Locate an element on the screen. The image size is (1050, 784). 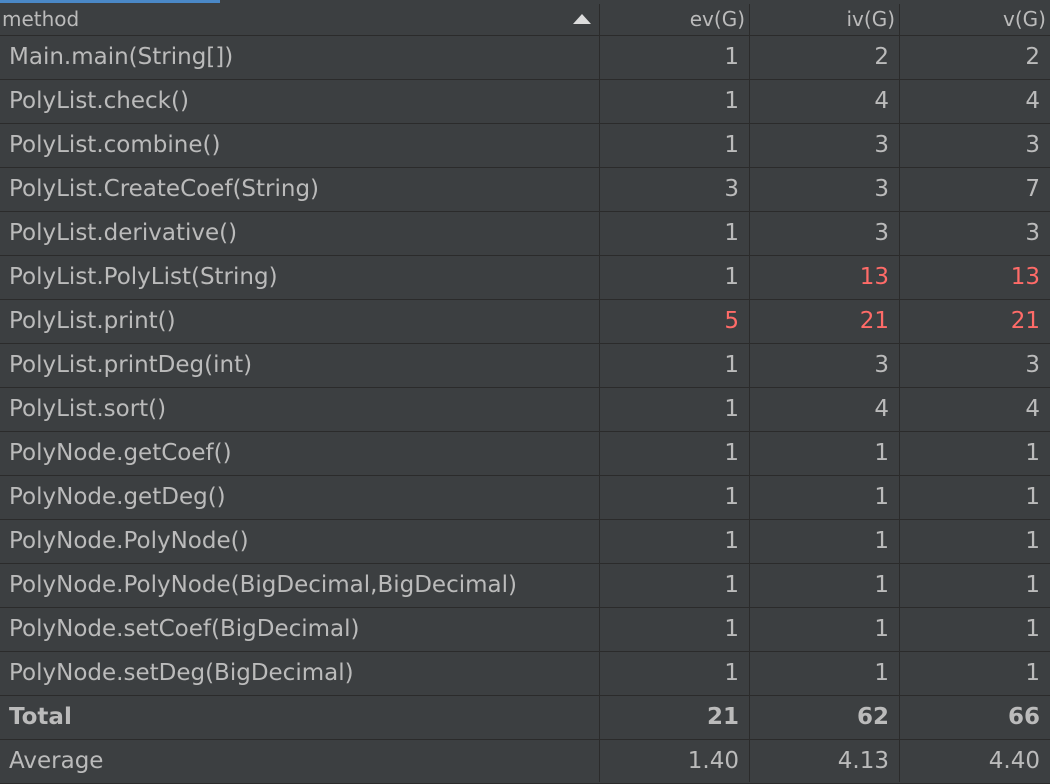
ev-cell: 21 is located at coordinates (722, 717).